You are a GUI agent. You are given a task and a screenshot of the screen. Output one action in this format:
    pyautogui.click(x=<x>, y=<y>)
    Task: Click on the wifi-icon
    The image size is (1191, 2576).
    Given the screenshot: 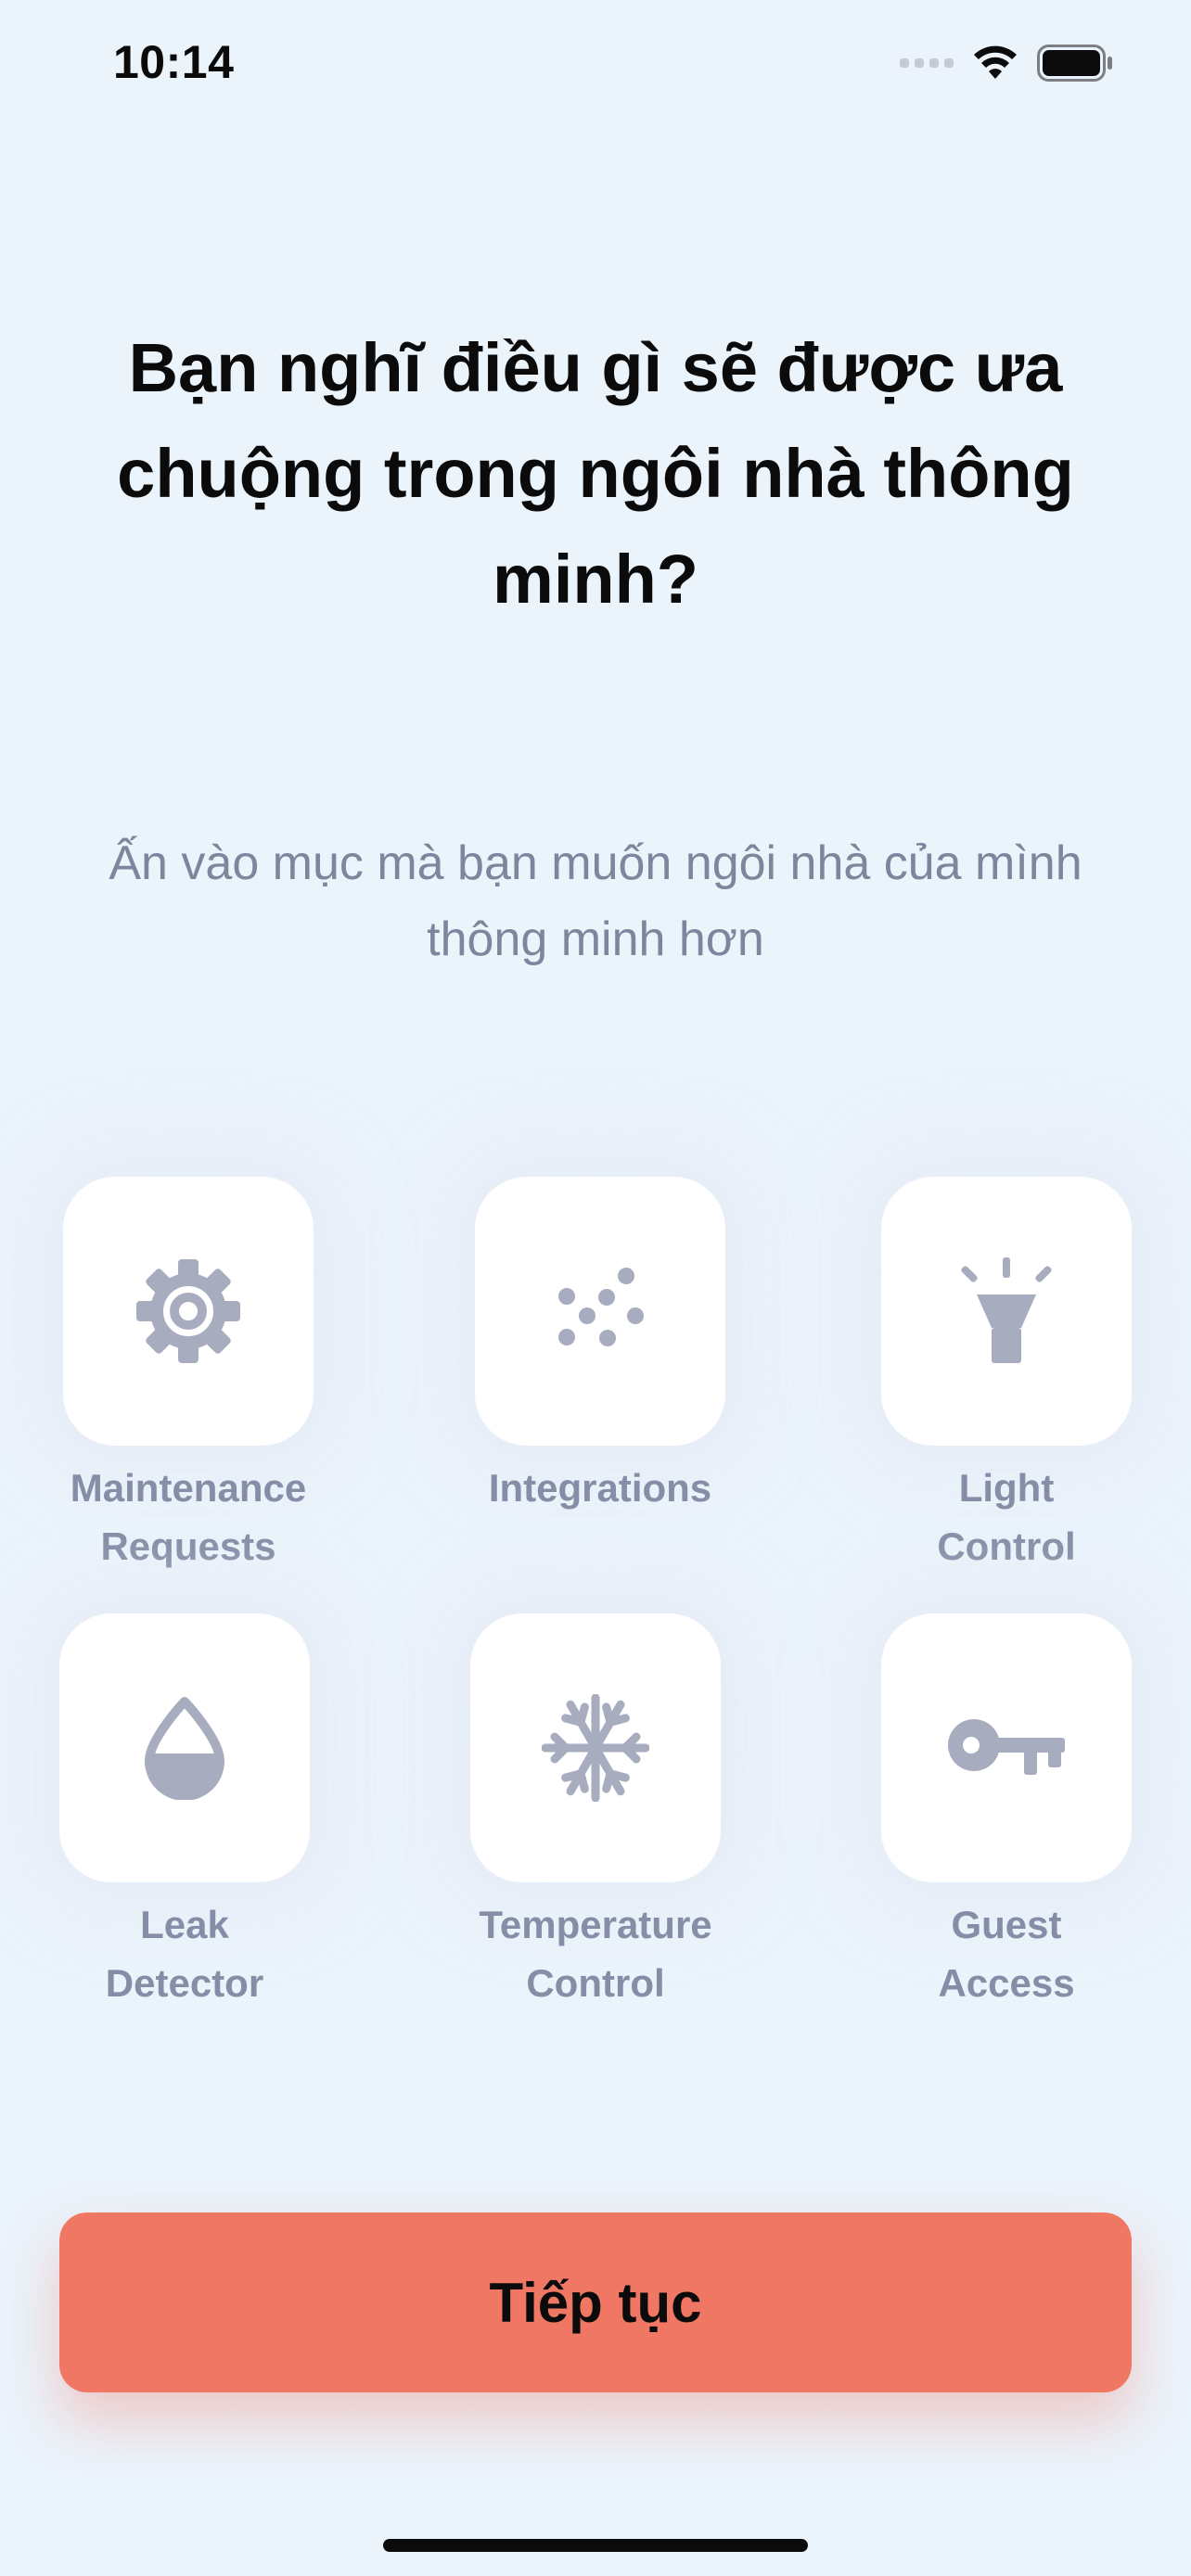 What is the action you would take?
    pyautogui.click(x=996, y=62)
    